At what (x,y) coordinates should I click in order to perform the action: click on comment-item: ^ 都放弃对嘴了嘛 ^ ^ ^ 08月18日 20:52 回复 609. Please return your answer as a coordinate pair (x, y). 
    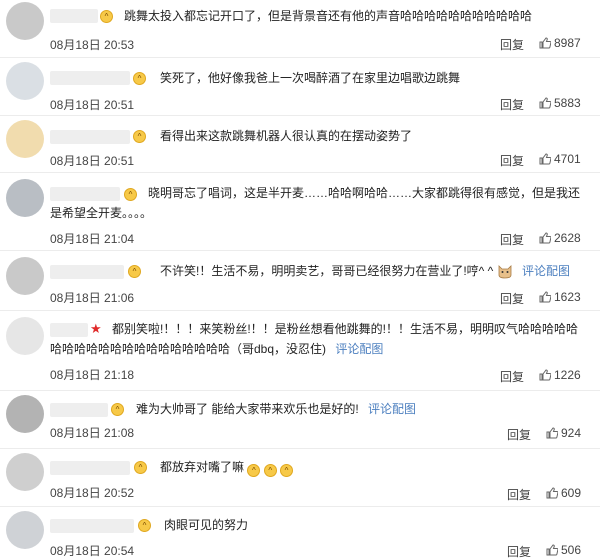
    Looking at the image, I should click on (300, 478).